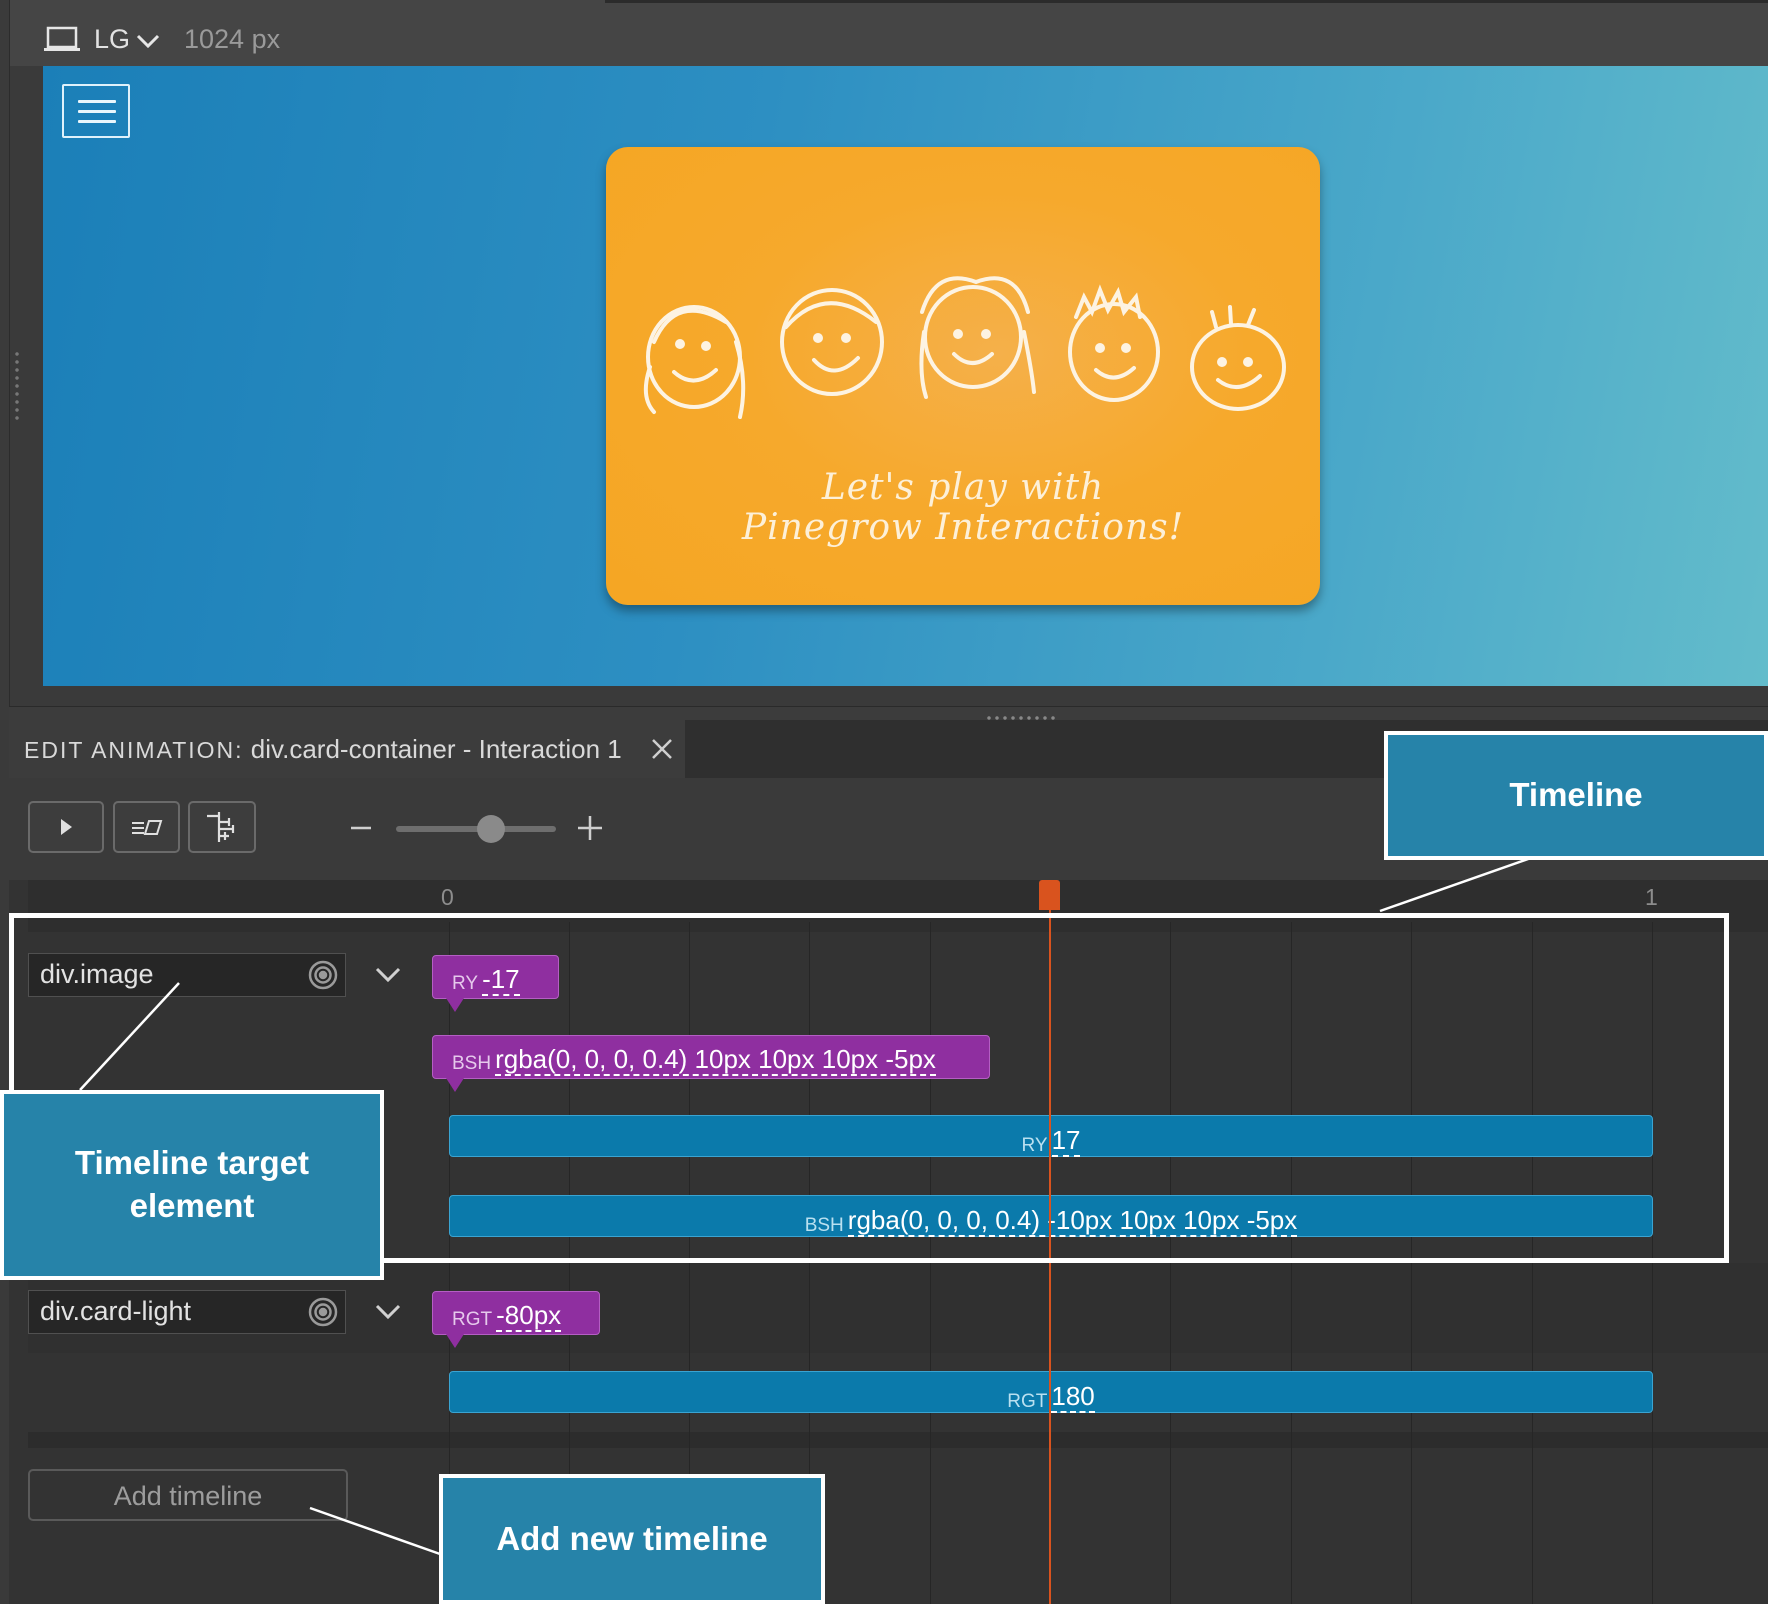 This screenshot has width=1768, height=1604. I want to click on timeline-view-button, so click(146, 827).